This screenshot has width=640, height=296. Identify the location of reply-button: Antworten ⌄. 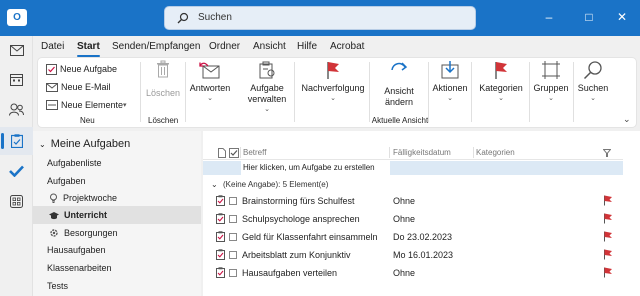
(210, 81).